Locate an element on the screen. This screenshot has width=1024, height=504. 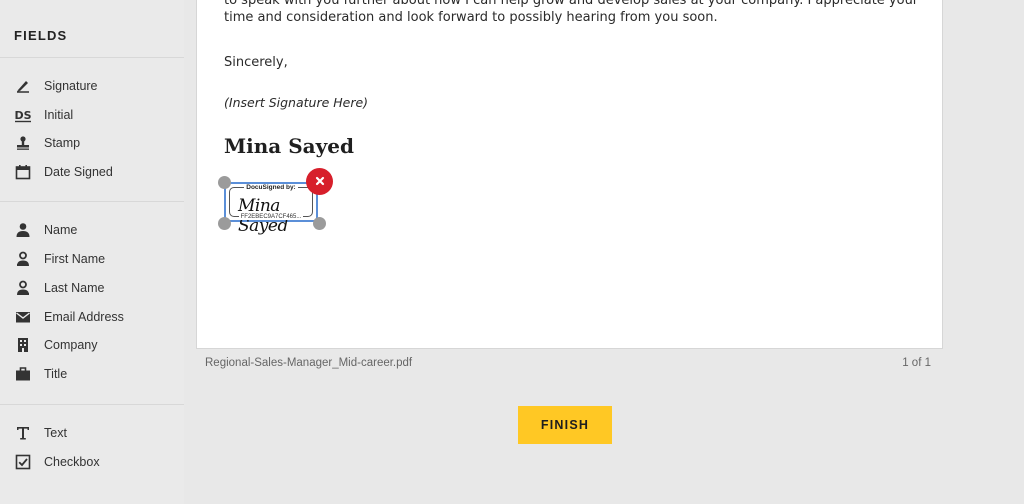
resize-handle-bottom-left is located at coordinates (224, 223).